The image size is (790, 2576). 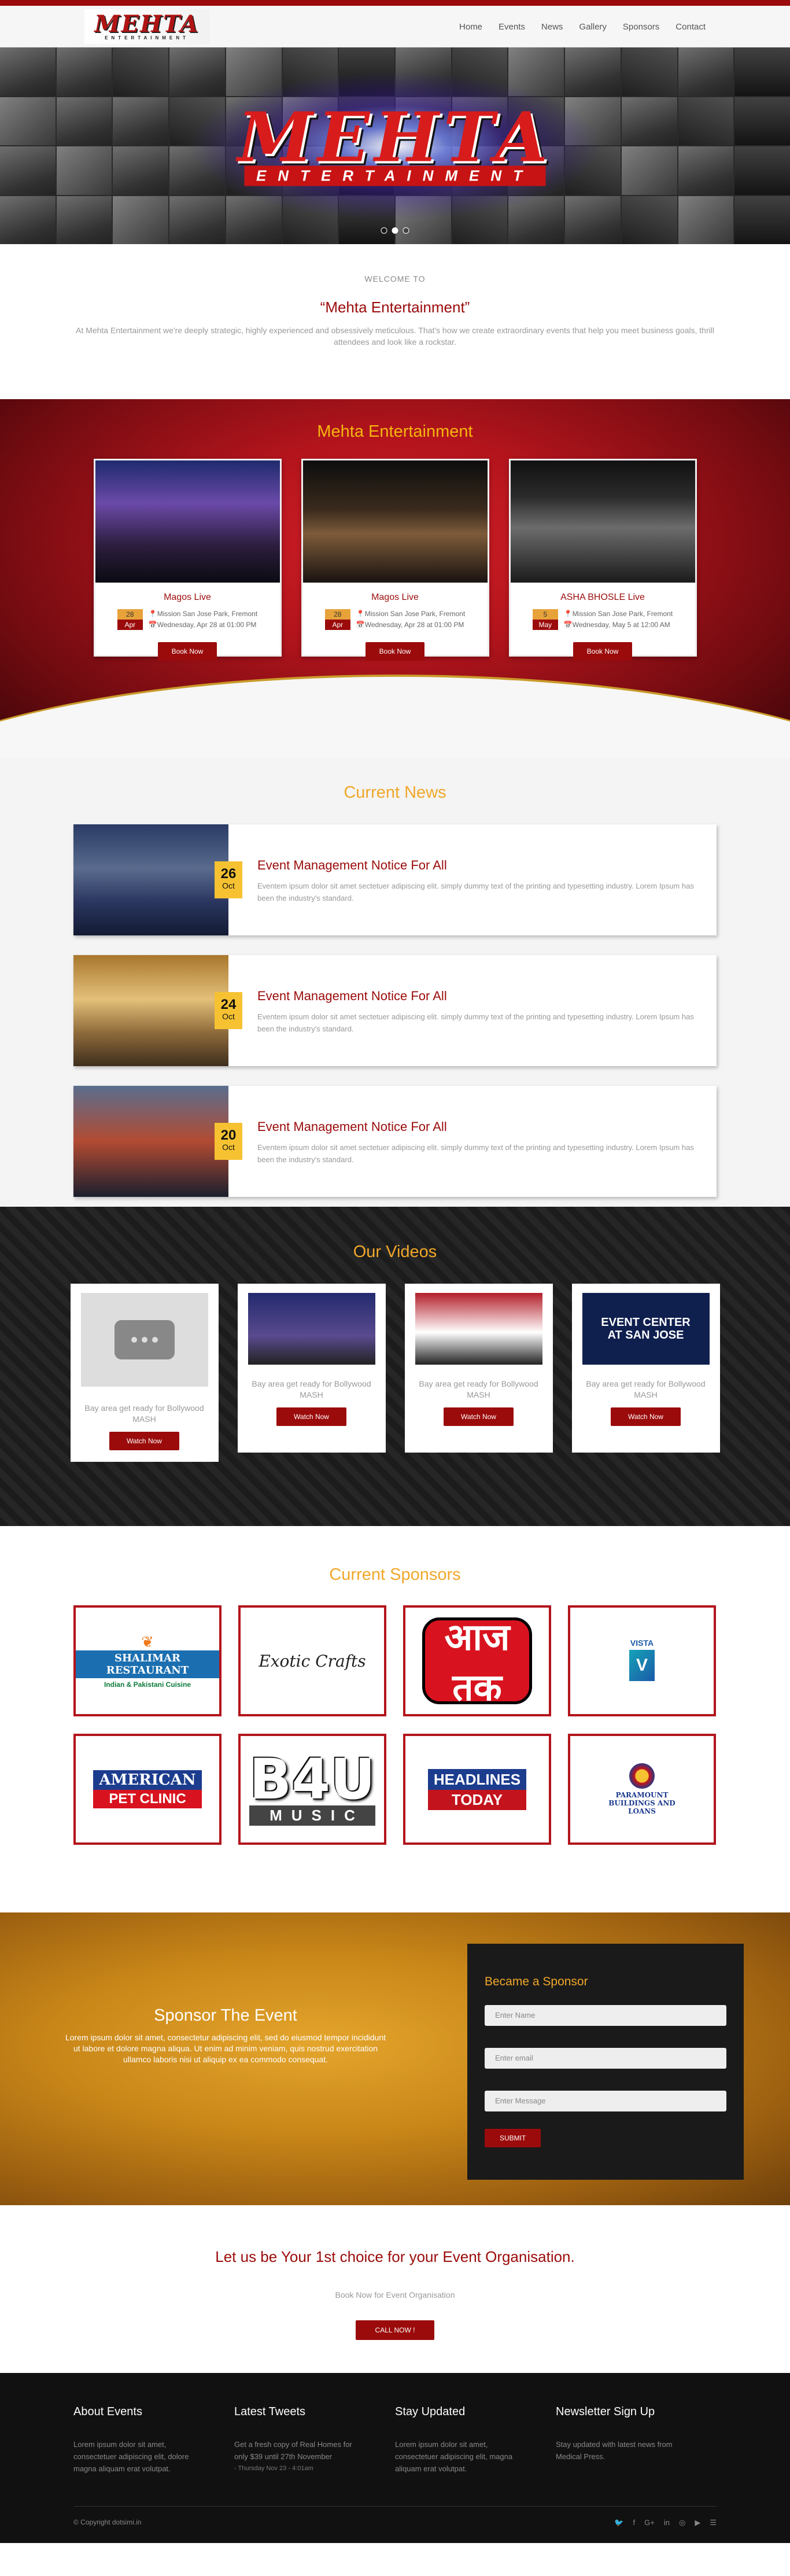 I want to click on sponsor-logo-exotic-crafts: Exotic Crafts, so click(x=312, y=1660).